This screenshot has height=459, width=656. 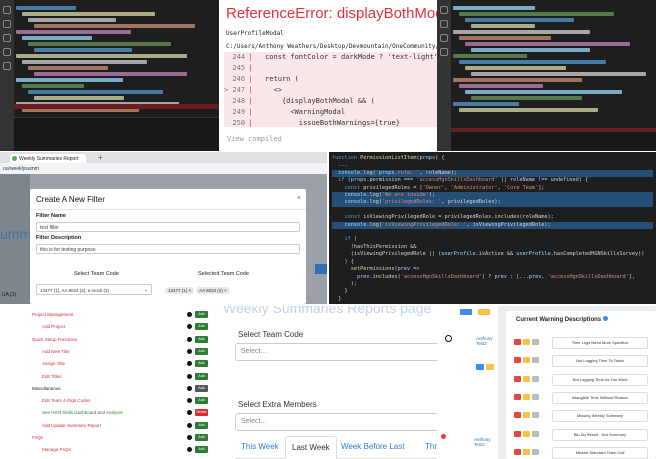 I want to click on warning-description: Missed Standard Team Call, so click(x=600, y=452).